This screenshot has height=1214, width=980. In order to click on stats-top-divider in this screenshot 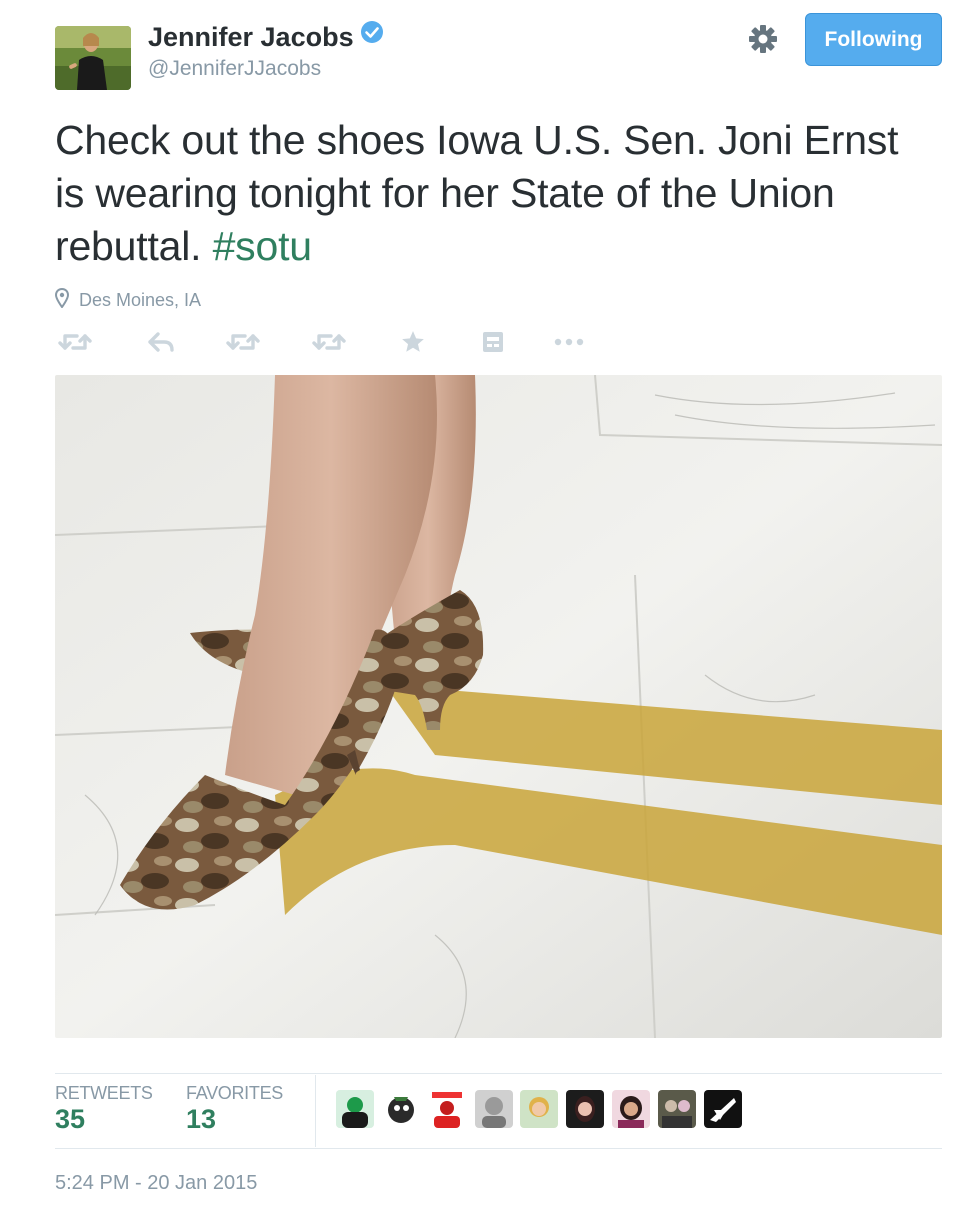, I will do `click(498, 1073)`.